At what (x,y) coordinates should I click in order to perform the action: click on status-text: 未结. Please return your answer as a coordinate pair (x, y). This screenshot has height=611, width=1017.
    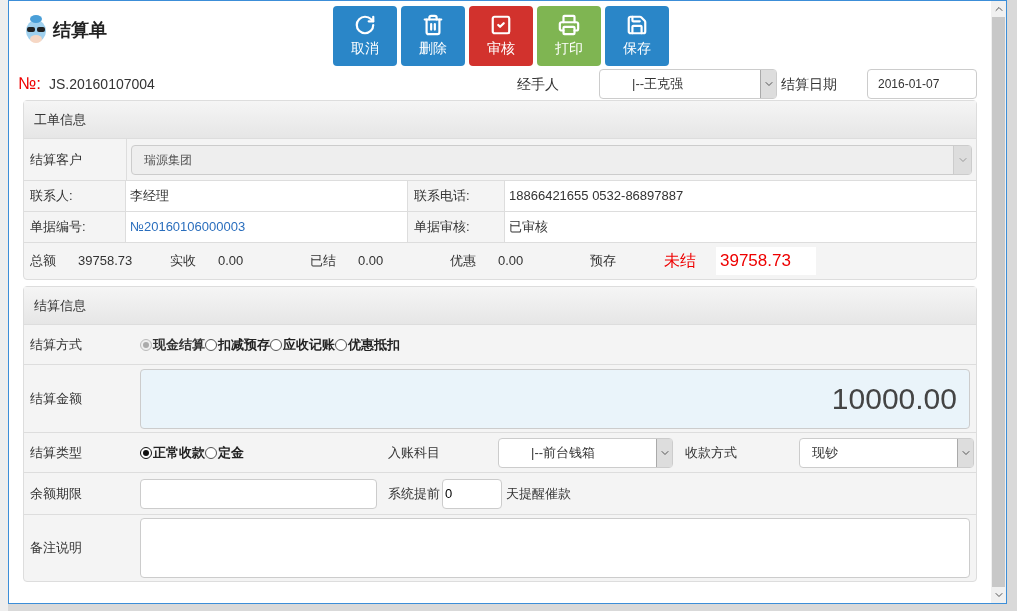
    Looking at the image, I should click on (680, 261).